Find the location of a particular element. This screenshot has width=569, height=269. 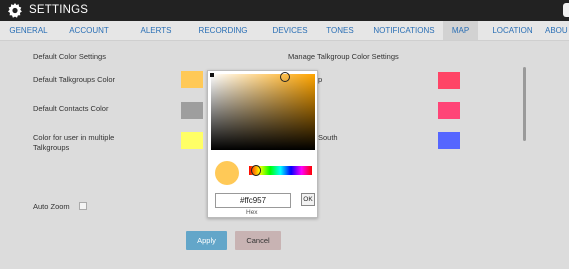

saturation-value-area is located at coordinates (263, 112).